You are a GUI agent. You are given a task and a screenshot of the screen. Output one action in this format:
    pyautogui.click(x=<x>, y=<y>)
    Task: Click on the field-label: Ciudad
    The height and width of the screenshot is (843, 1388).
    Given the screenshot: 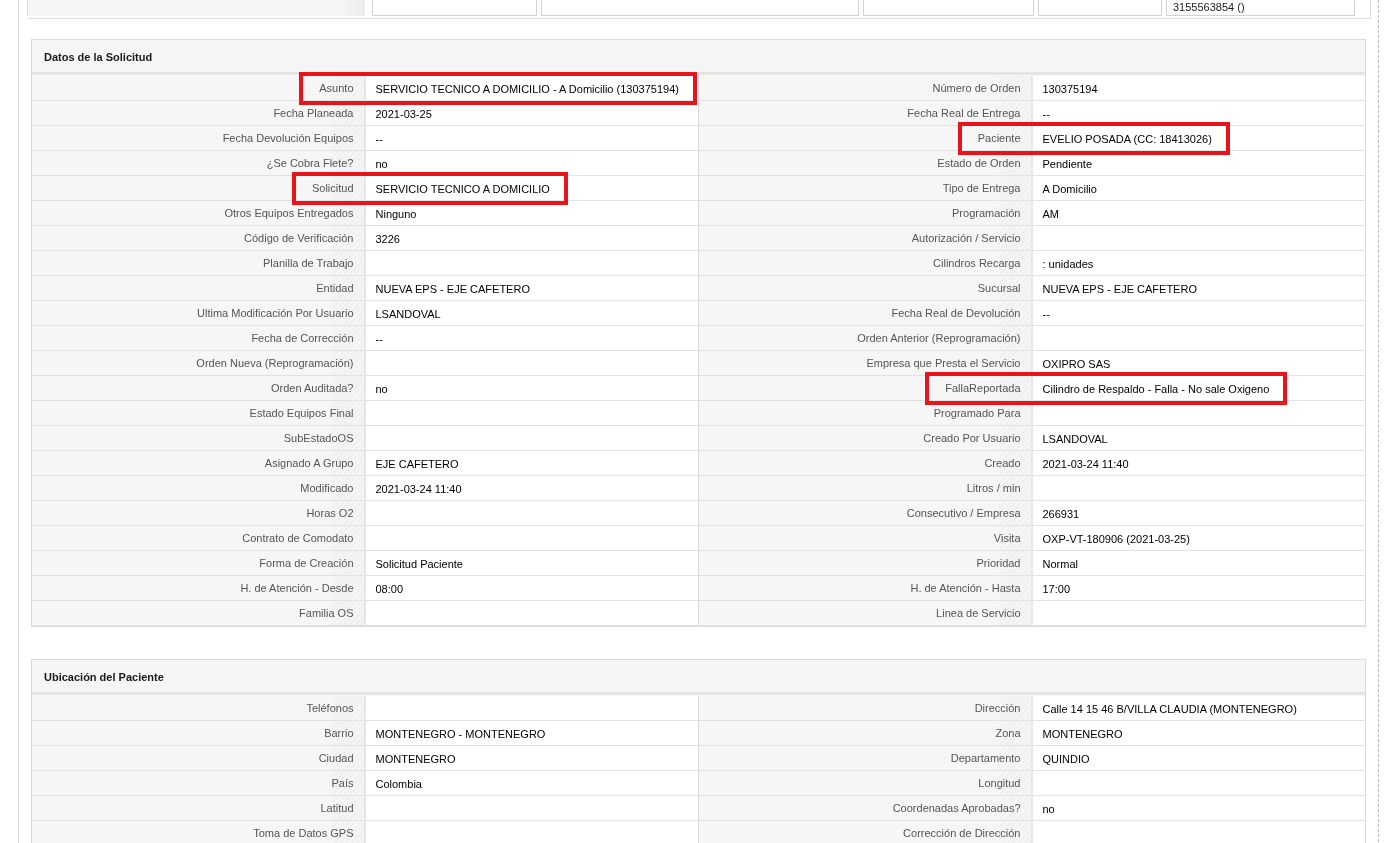 What is the action you would take?
    pyautogui.click(x=199, y=758)
    